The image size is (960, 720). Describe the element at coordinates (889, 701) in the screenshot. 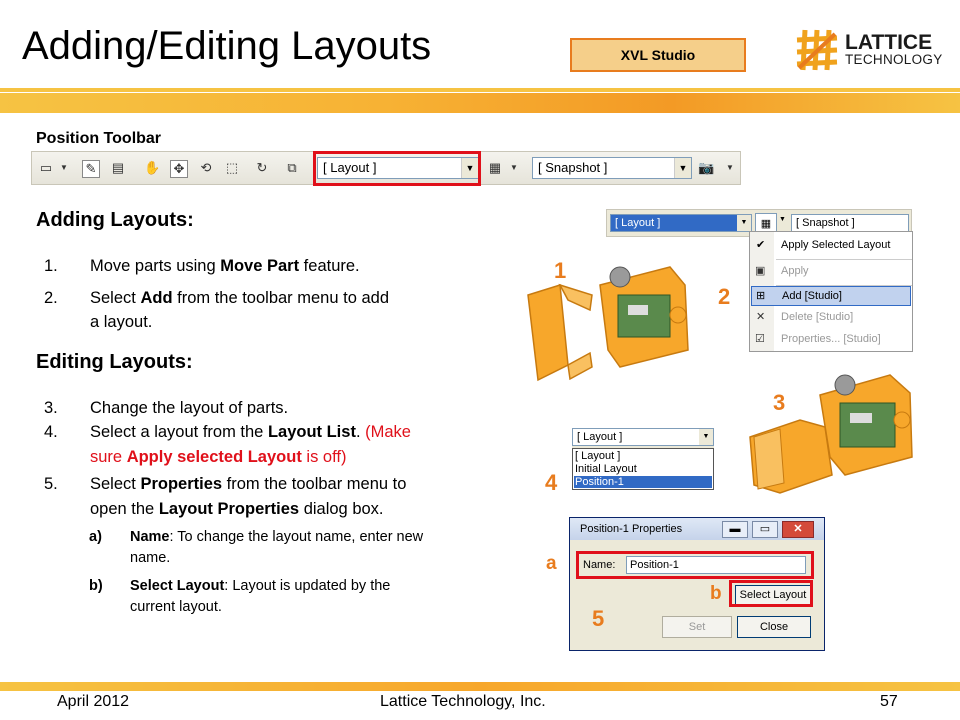

I see `footer-page-number: 57` at that location.